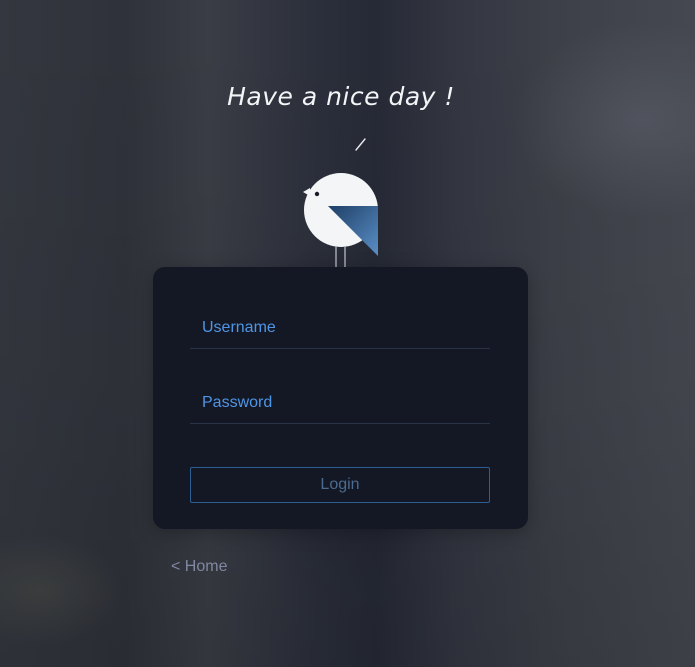 The image size is (695, 667). I want to click on password-input, so click(340, 403).